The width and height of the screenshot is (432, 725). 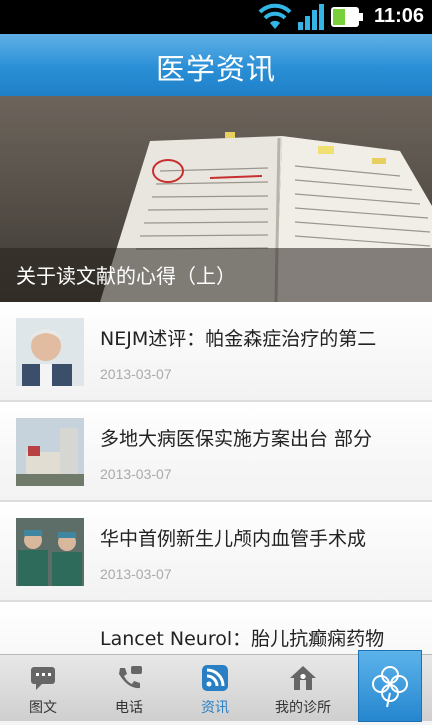 I want to click on list-item: NEJM述评：帕金森症治疗的第二 2013-03-07, so click(x=216, y=352).